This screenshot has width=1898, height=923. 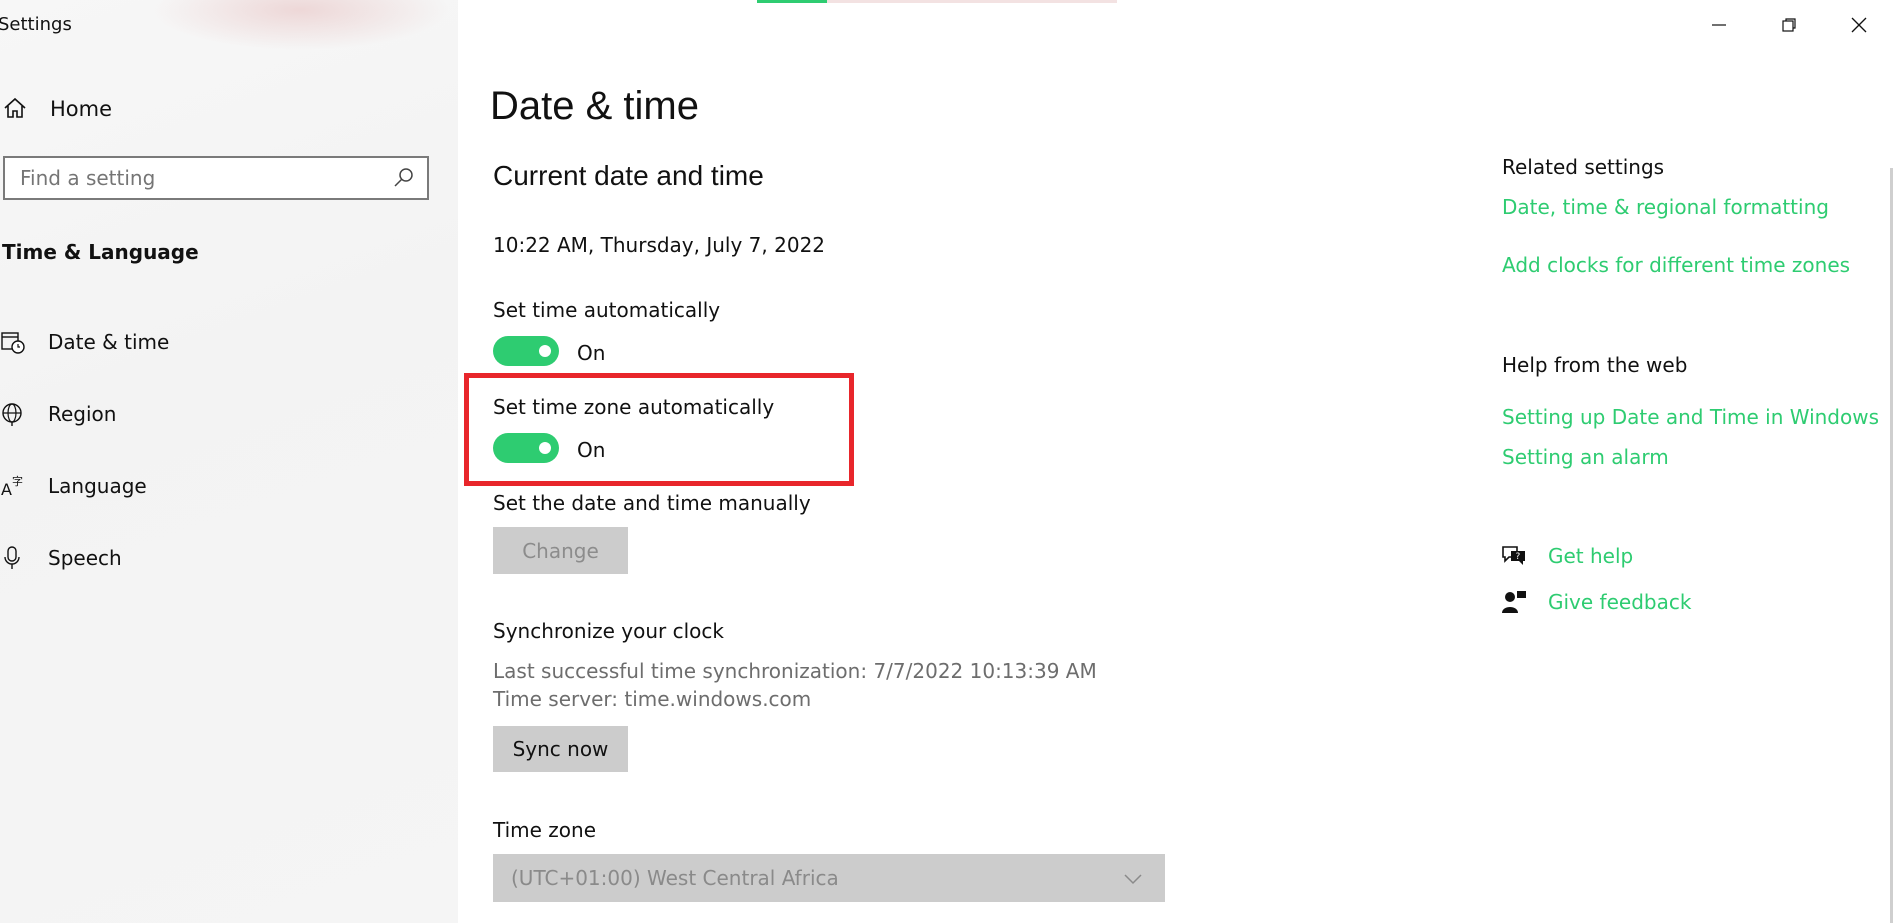 What do you see at coordinates (220, 342) in the screenshot?
I see `sidebar-item-date-time: Date & time` at bounding box center [220, 342].